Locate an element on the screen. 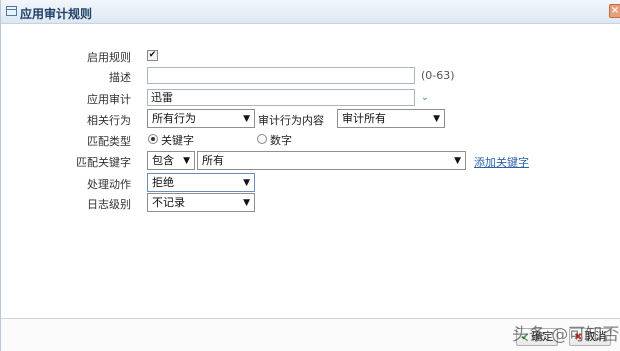  log-level-value: 不记录 is located at coordinates (168, 202).